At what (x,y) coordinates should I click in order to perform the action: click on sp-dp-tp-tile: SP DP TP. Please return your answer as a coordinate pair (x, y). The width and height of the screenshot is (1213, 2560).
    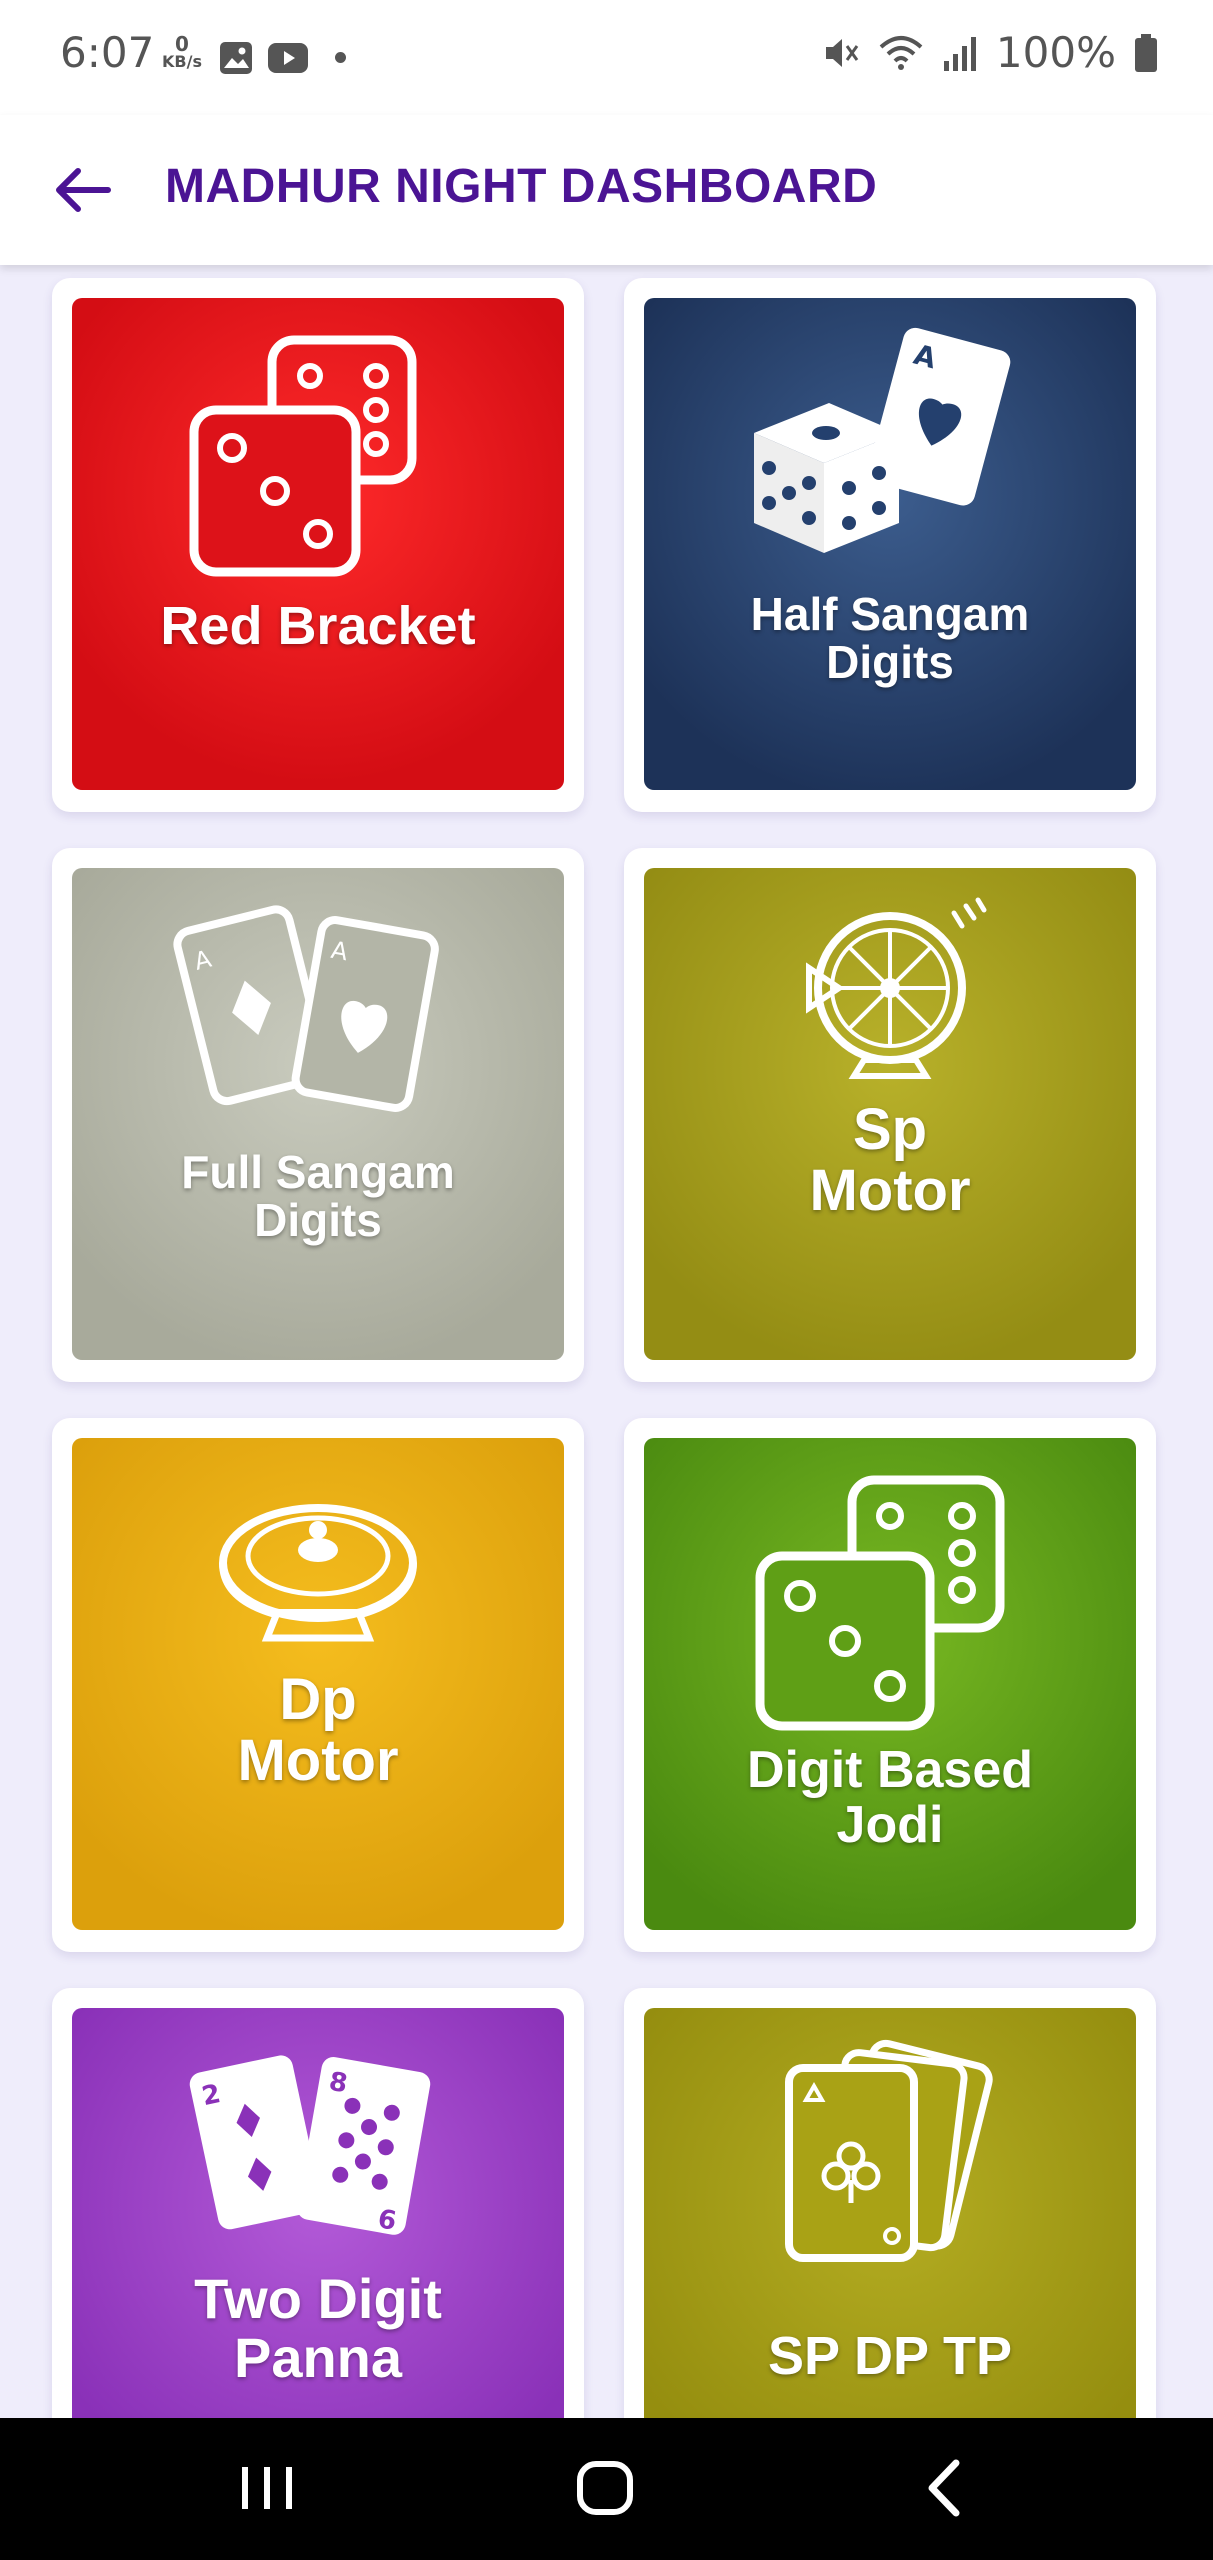
    Looking at the image, I should click on (890, 2214).